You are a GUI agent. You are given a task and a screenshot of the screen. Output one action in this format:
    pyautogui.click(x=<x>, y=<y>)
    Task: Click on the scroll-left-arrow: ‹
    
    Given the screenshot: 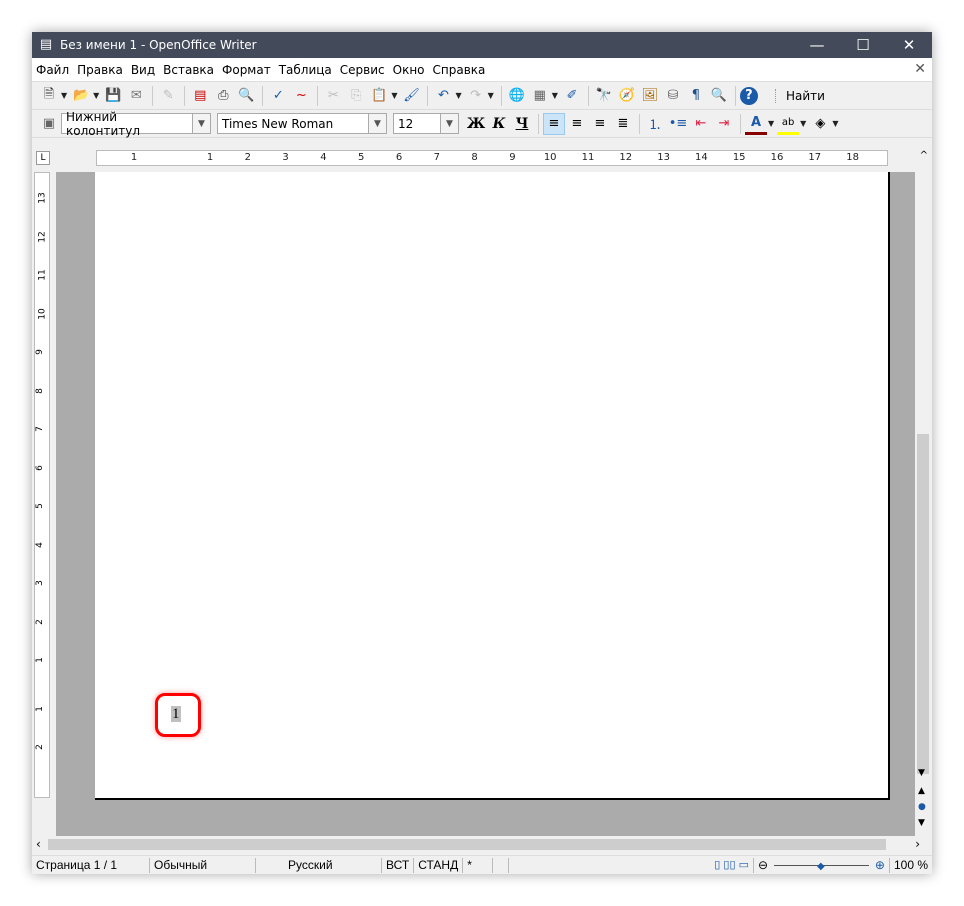 What is the action you would take?
    pyautogui.click(x=38, y=844)
    